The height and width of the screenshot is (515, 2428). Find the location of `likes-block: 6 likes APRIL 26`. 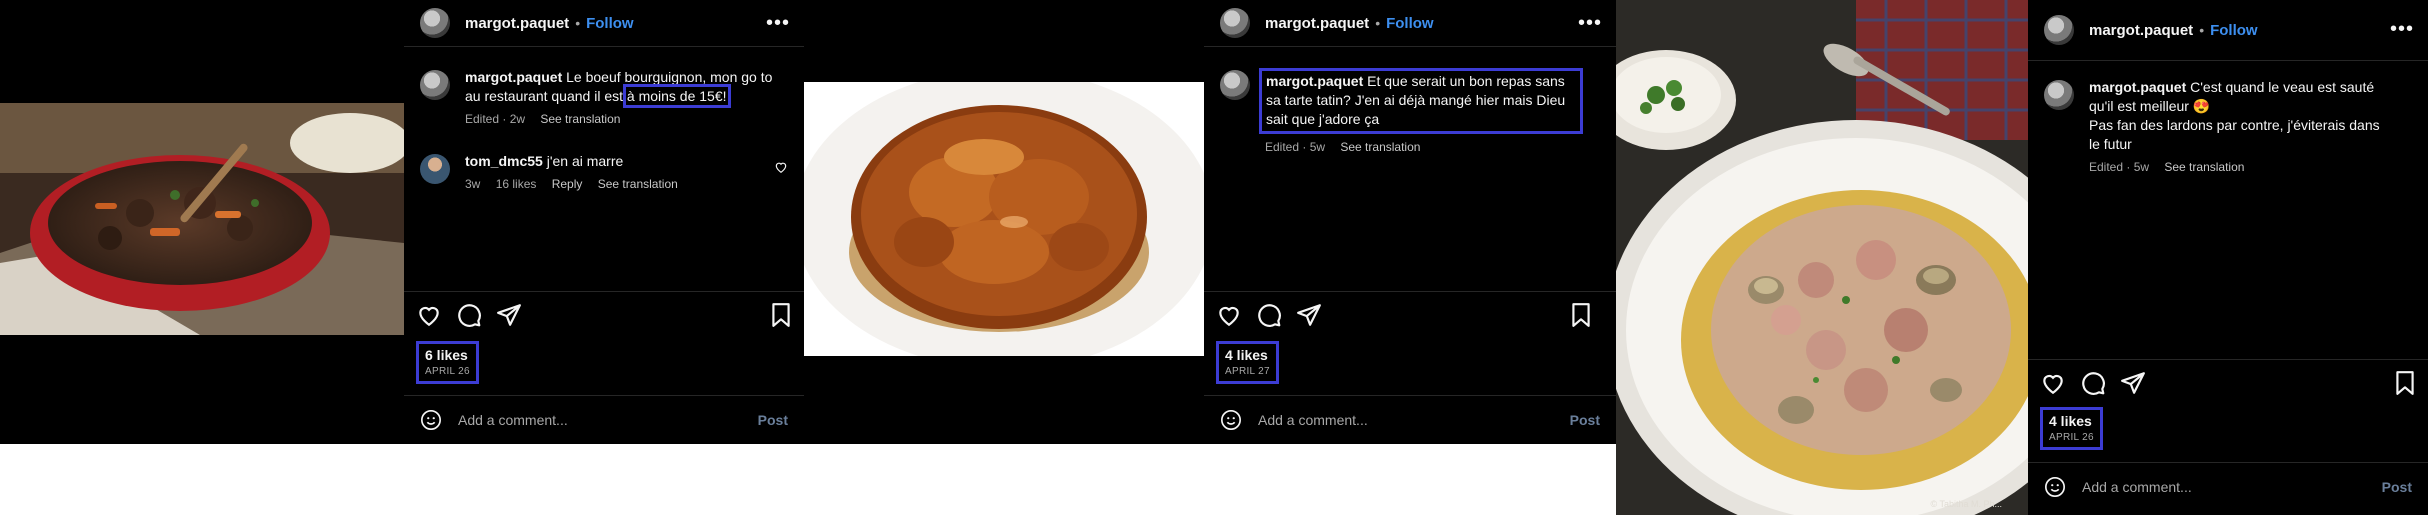

likes-block: 6 likes APRIL 26 is located at coordinates (447, 362).